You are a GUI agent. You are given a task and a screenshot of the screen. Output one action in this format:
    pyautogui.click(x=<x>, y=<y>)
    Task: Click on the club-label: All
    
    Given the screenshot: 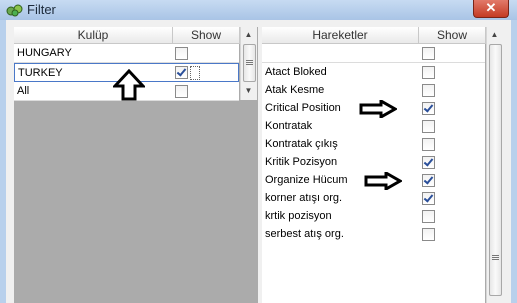 What is the action you would take?
    pyautogui.click(x=23, y=91)
    